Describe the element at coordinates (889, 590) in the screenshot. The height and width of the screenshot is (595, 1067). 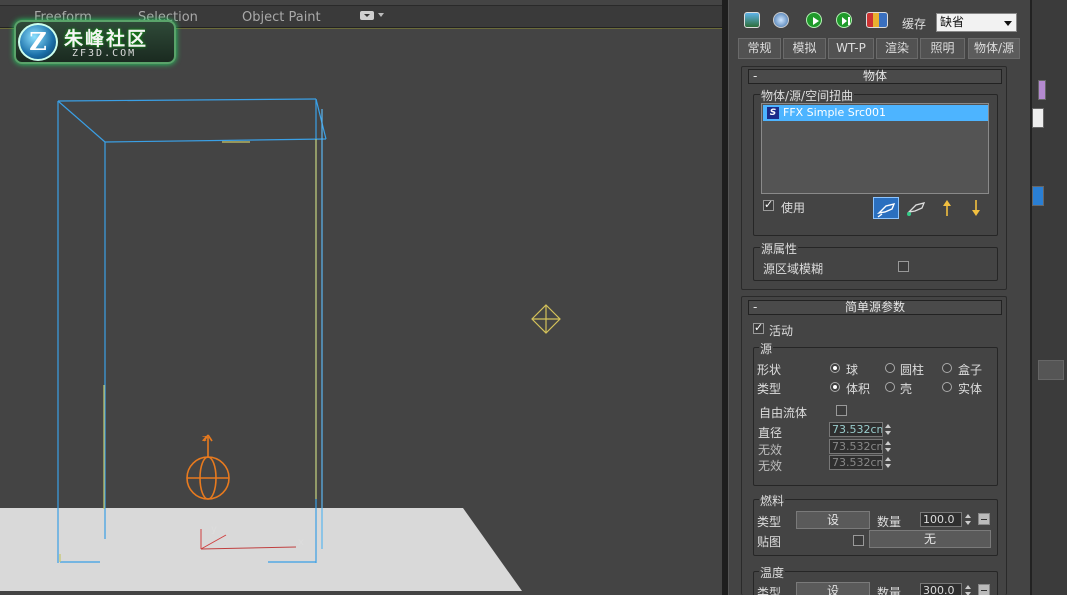
I see `temp-amount-label: 数量` at that location.